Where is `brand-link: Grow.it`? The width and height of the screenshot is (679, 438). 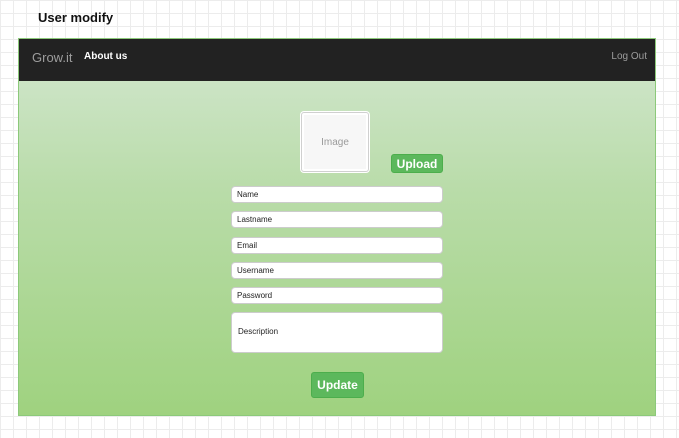 brand-link: Grow.it is located at coordinates (52, 57).